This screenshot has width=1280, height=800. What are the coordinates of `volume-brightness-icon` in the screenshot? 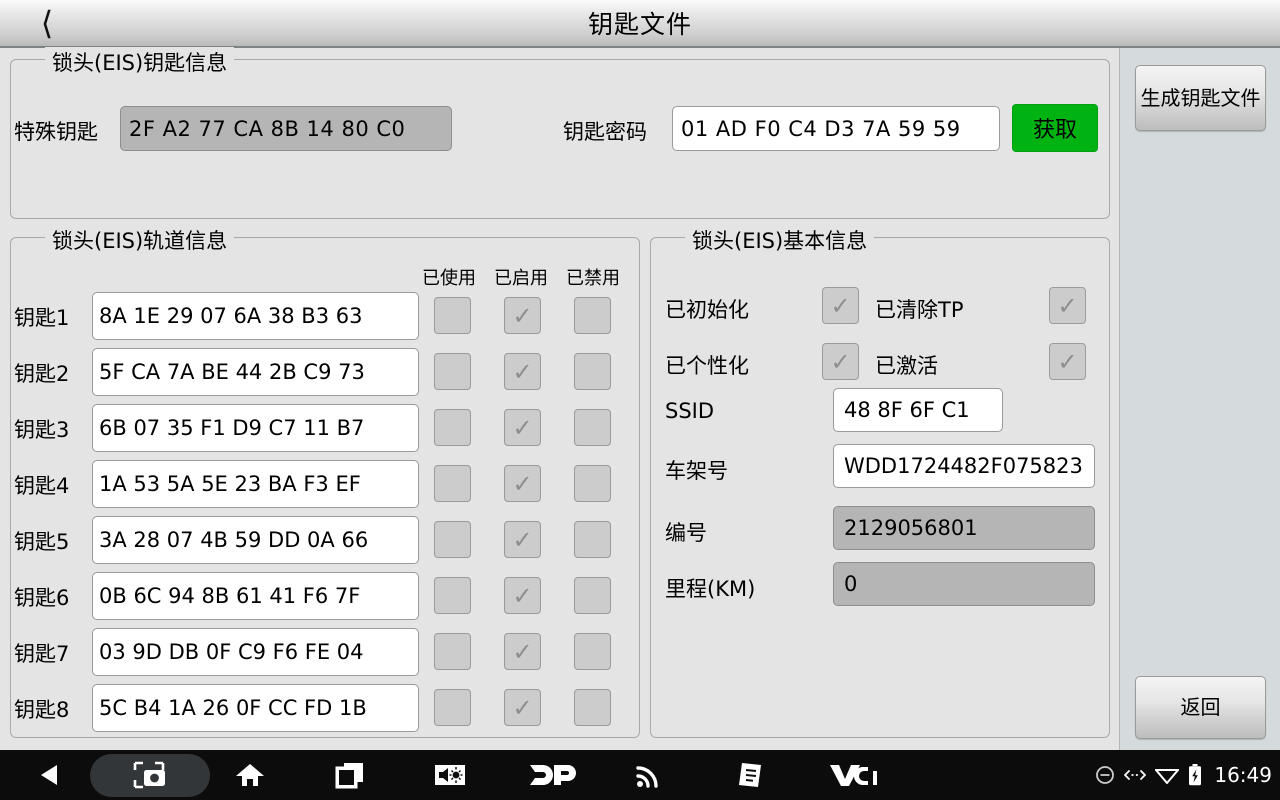 It's located at (450, 775).